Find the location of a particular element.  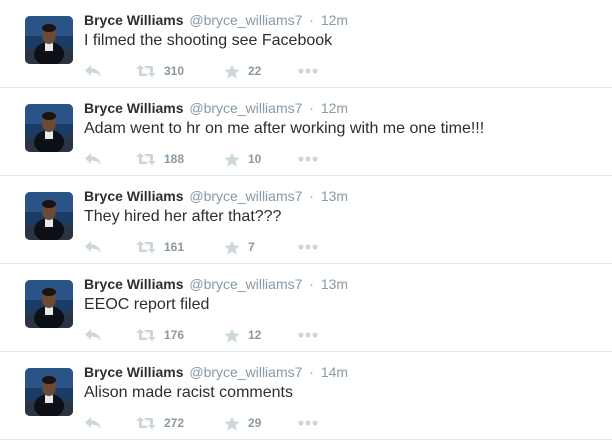

tweet-actions: 310 22 is located at coordinates (264, 71).